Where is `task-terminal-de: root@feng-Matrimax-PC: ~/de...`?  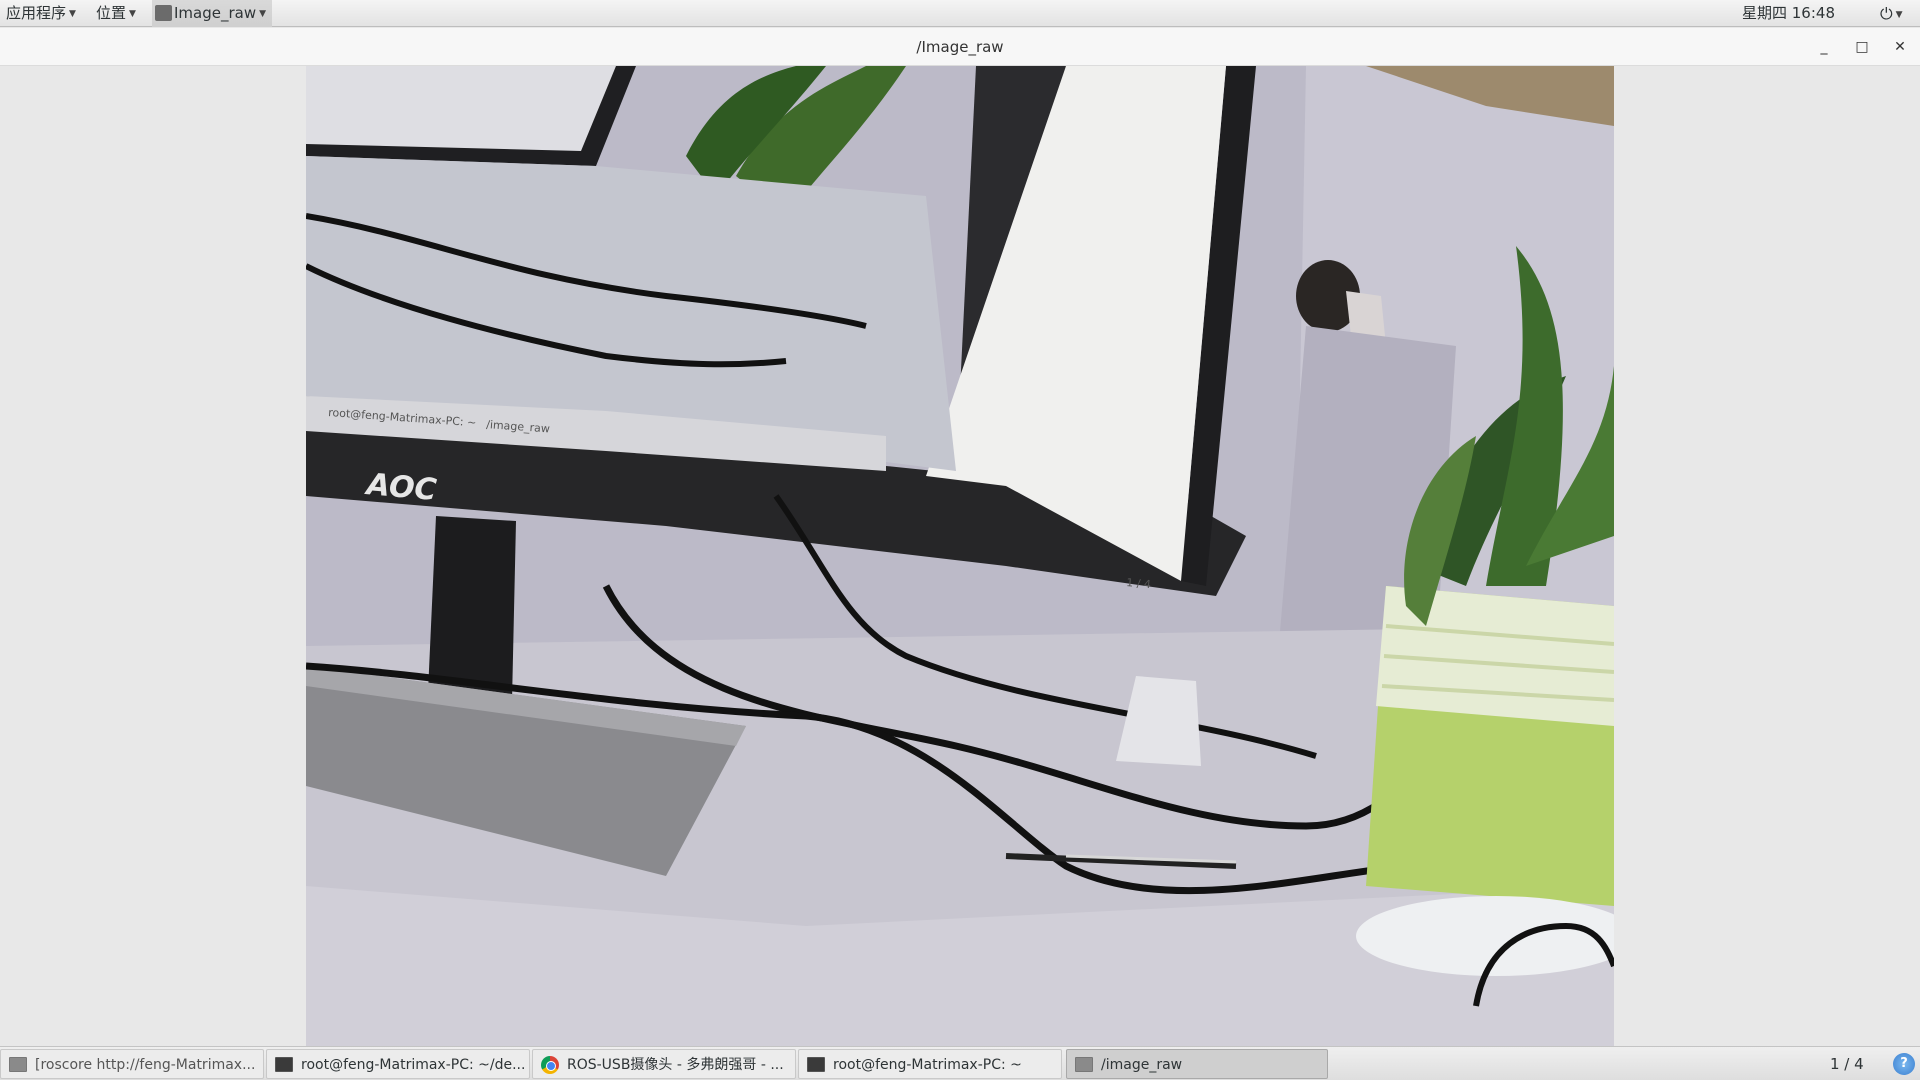
task-terminal-de: root@feng-Matrimax-PC: ~/de... is located at coordinates (398, 1064).